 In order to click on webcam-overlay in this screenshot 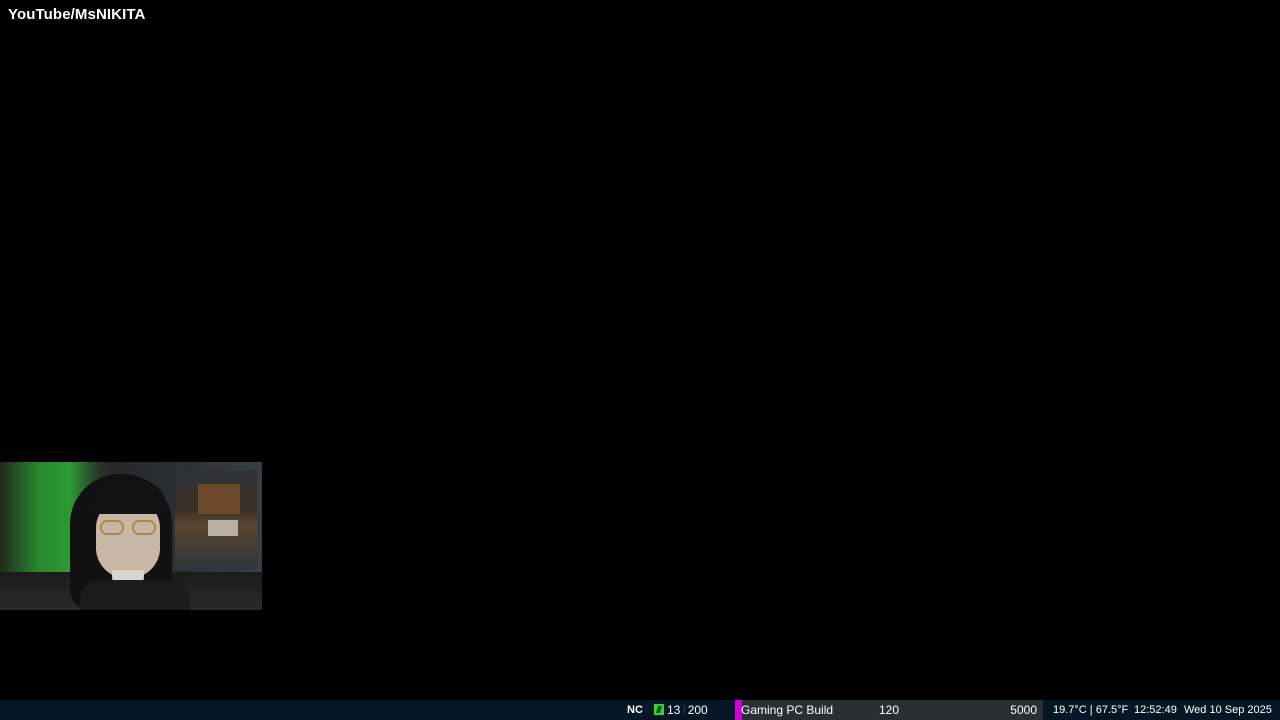, I will do `click(131, 536)`.